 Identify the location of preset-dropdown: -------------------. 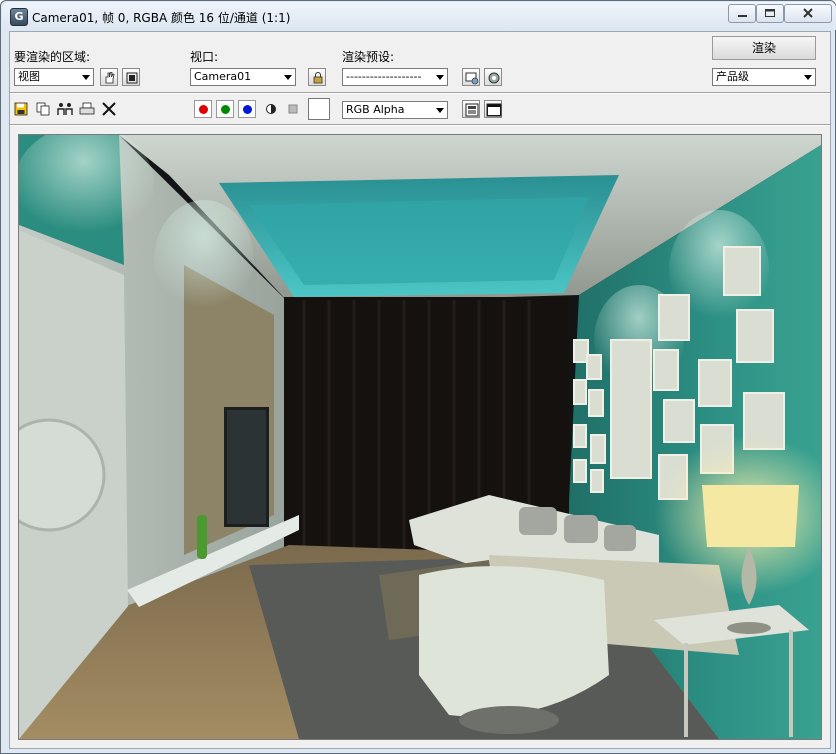
(395, 77).